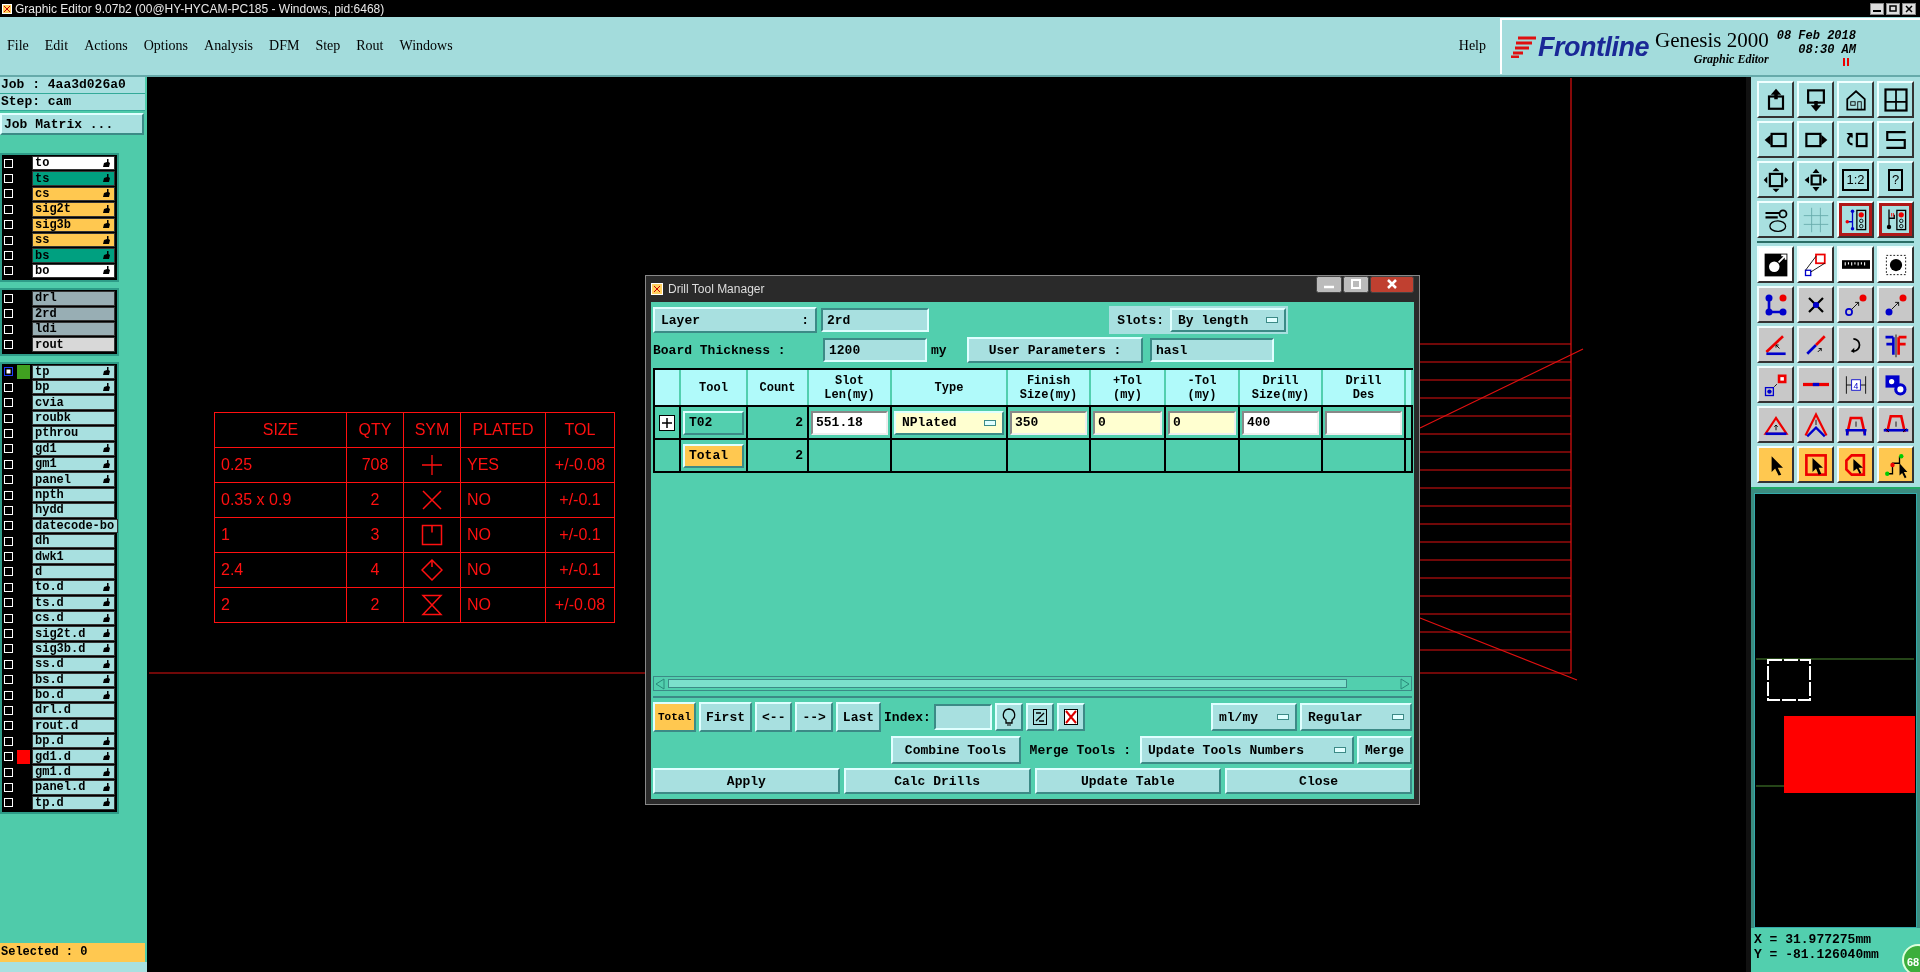 The width and height of the screenshot is (1920, 972). I want to click on layer-item: sig2t.d, so click(73, 633).